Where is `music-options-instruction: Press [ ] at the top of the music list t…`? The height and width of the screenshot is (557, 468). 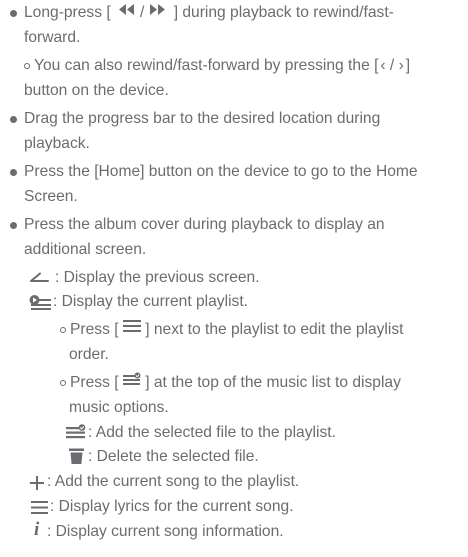
music-options-instruction: Press [ ] at the top of the music list t… is located at coordinates (235, 383).